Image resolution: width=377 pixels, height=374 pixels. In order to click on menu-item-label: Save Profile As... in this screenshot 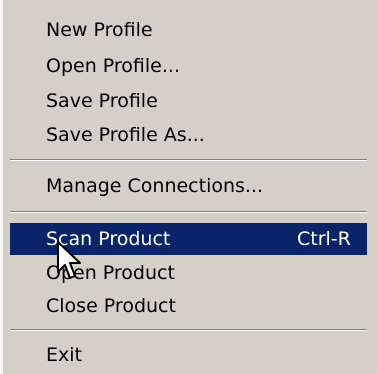, I will do `click(125, 135)`.